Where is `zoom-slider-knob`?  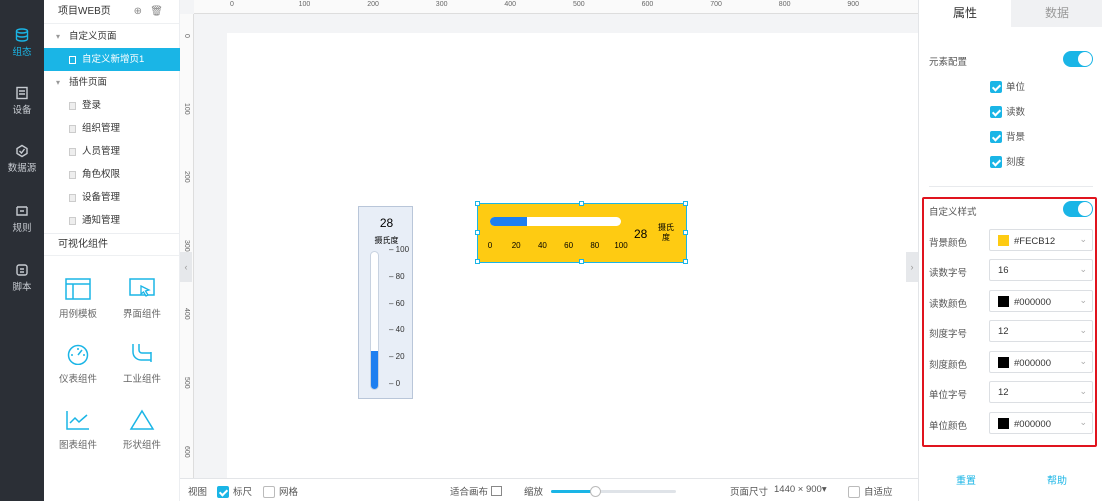
zoom-slider-knob is located at coordinates (595, 491).